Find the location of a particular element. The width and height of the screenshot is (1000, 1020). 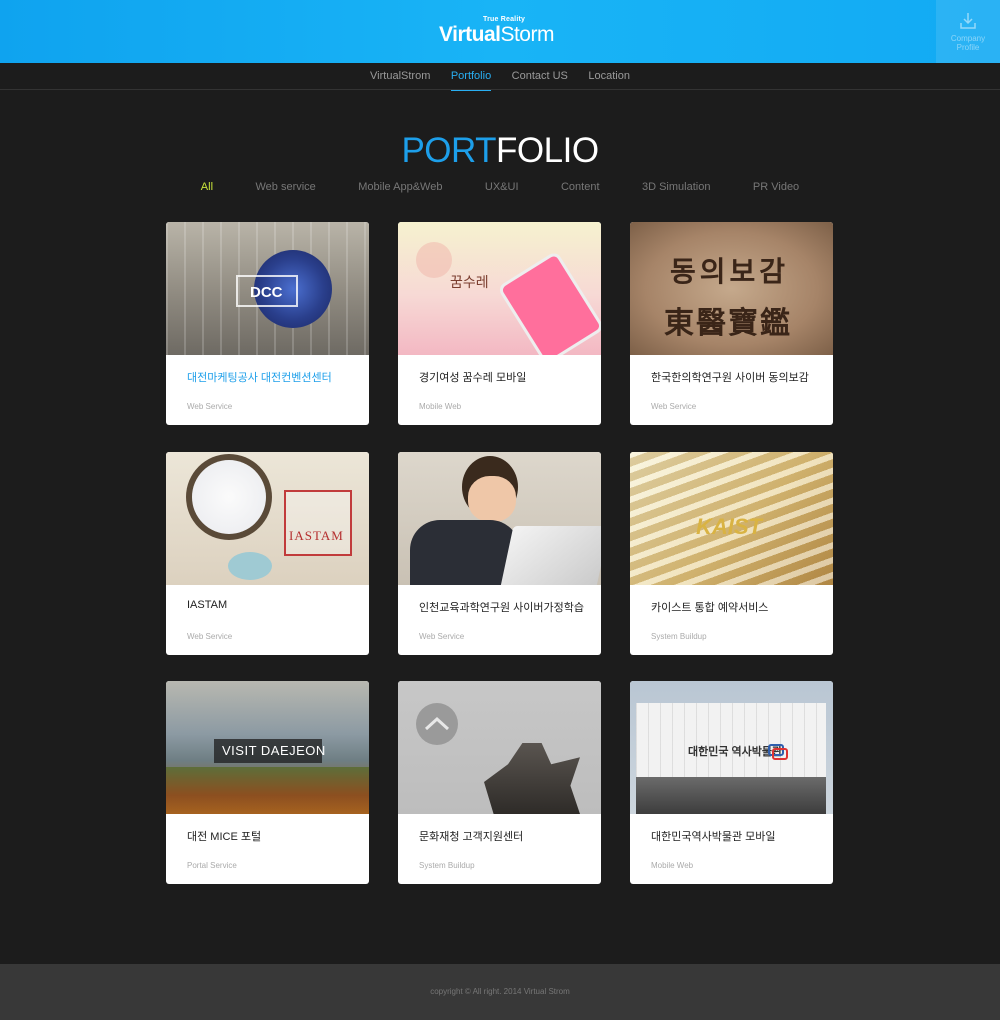

nav-item-virtualstrom: VirtualStrom is located at coordinates (400, 76).